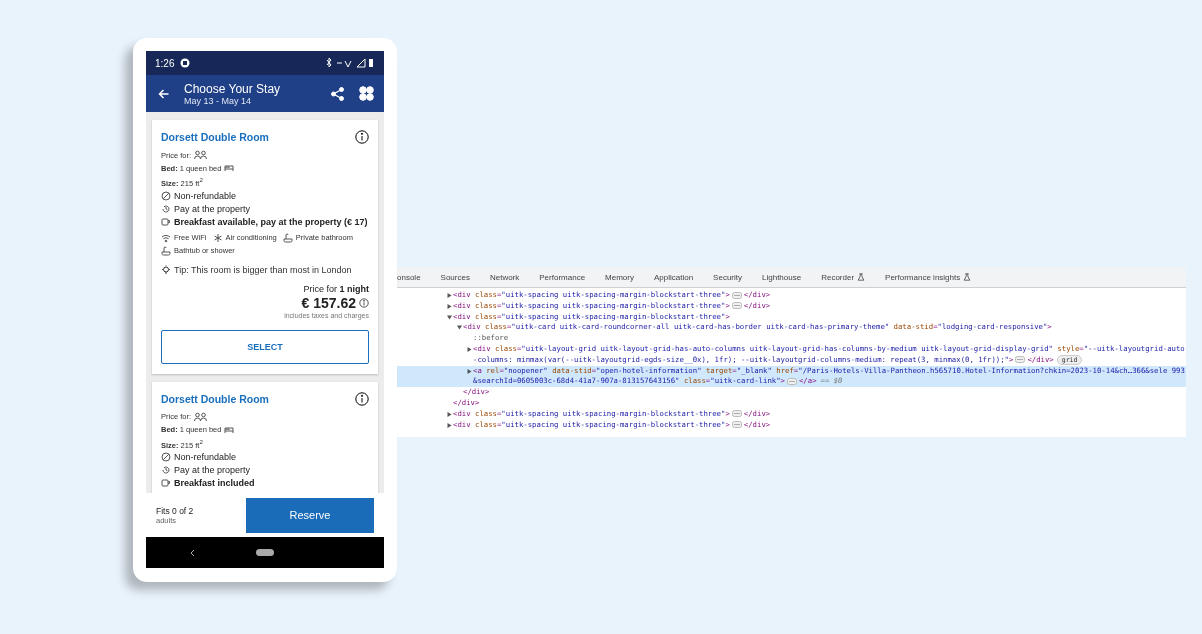 Image resolution: width=1202 pixels, height=634 pixels. What do you see at coordinates (673, 277) in the screenshot?
I see `devtools-tab: Application` at bounding box center [673, 277].